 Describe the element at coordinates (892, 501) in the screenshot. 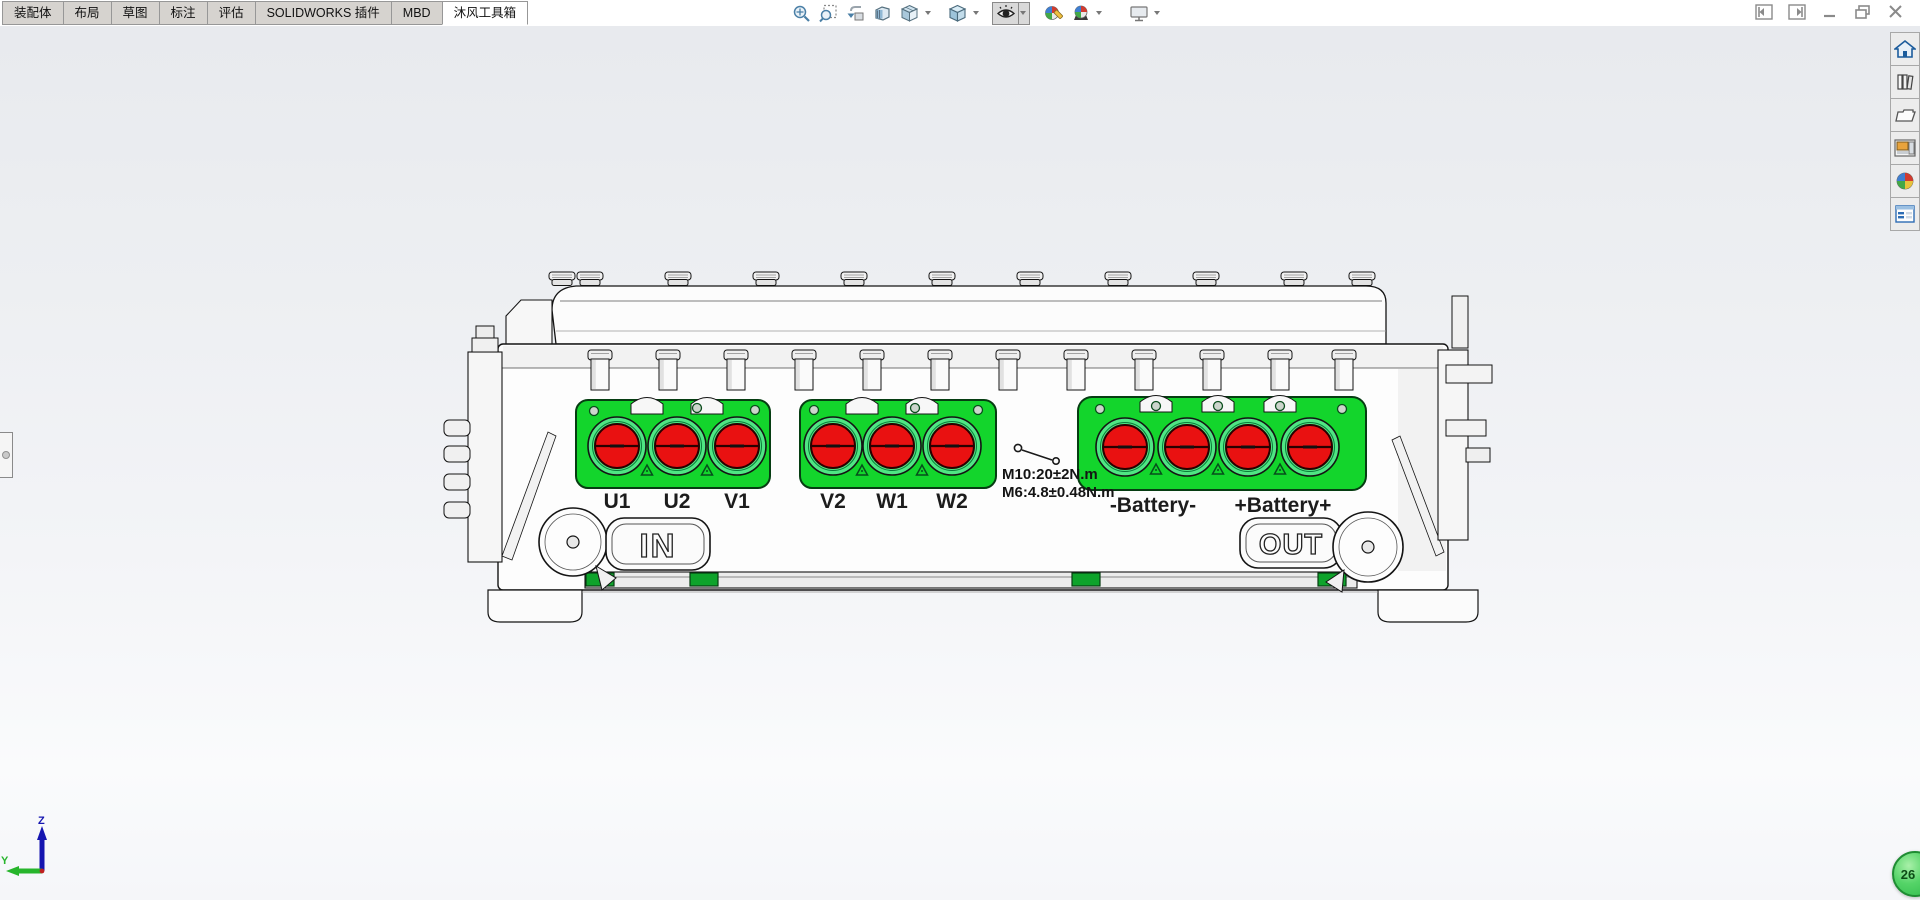

I see `label-w1: W1` at that location.